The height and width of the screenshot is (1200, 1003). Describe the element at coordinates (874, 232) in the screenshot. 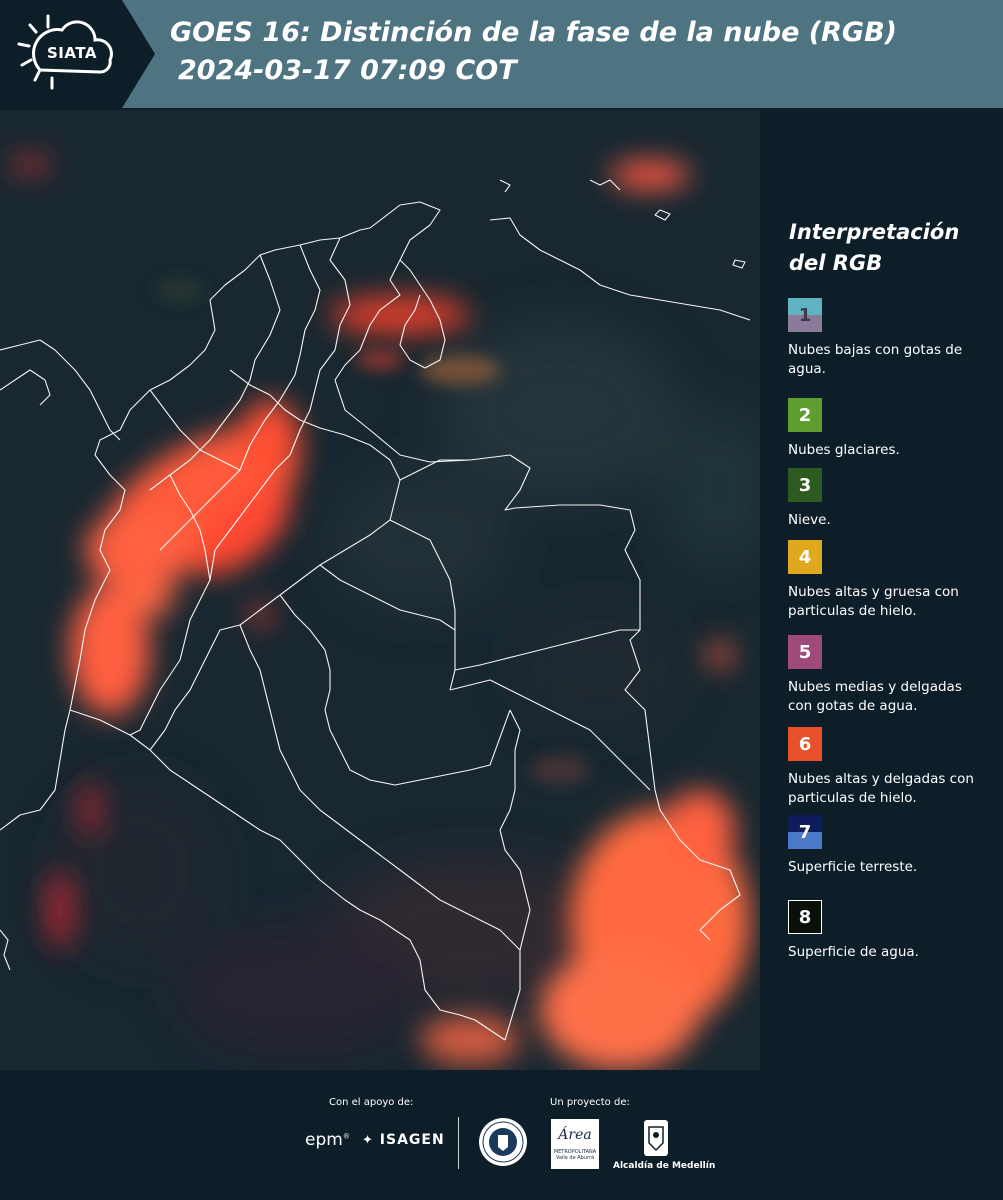

I see `legend-title-line1: Interpretación` at that location.